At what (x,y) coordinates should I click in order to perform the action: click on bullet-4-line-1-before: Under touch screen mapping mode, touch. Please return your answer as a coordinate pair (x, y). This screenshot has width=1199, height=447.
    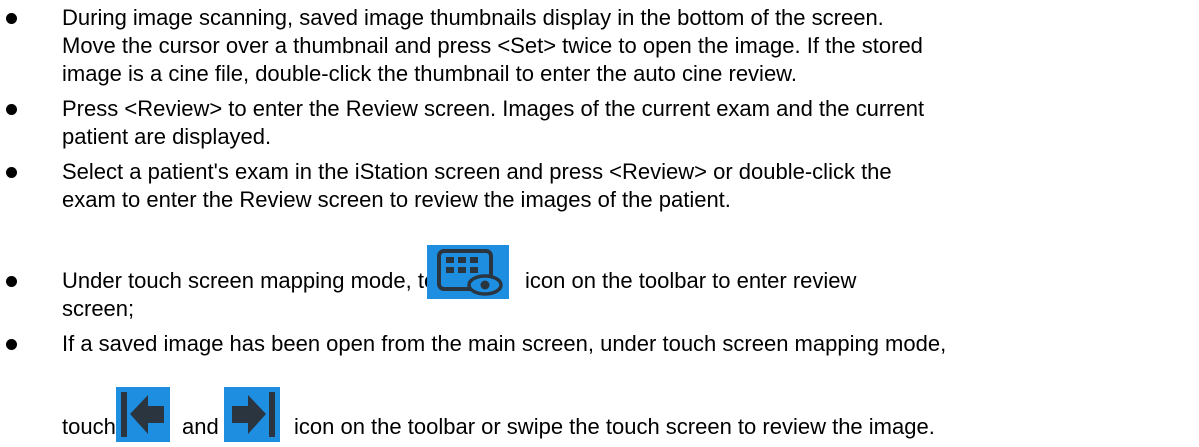
    Looking at the image, I should click on (267, 280).